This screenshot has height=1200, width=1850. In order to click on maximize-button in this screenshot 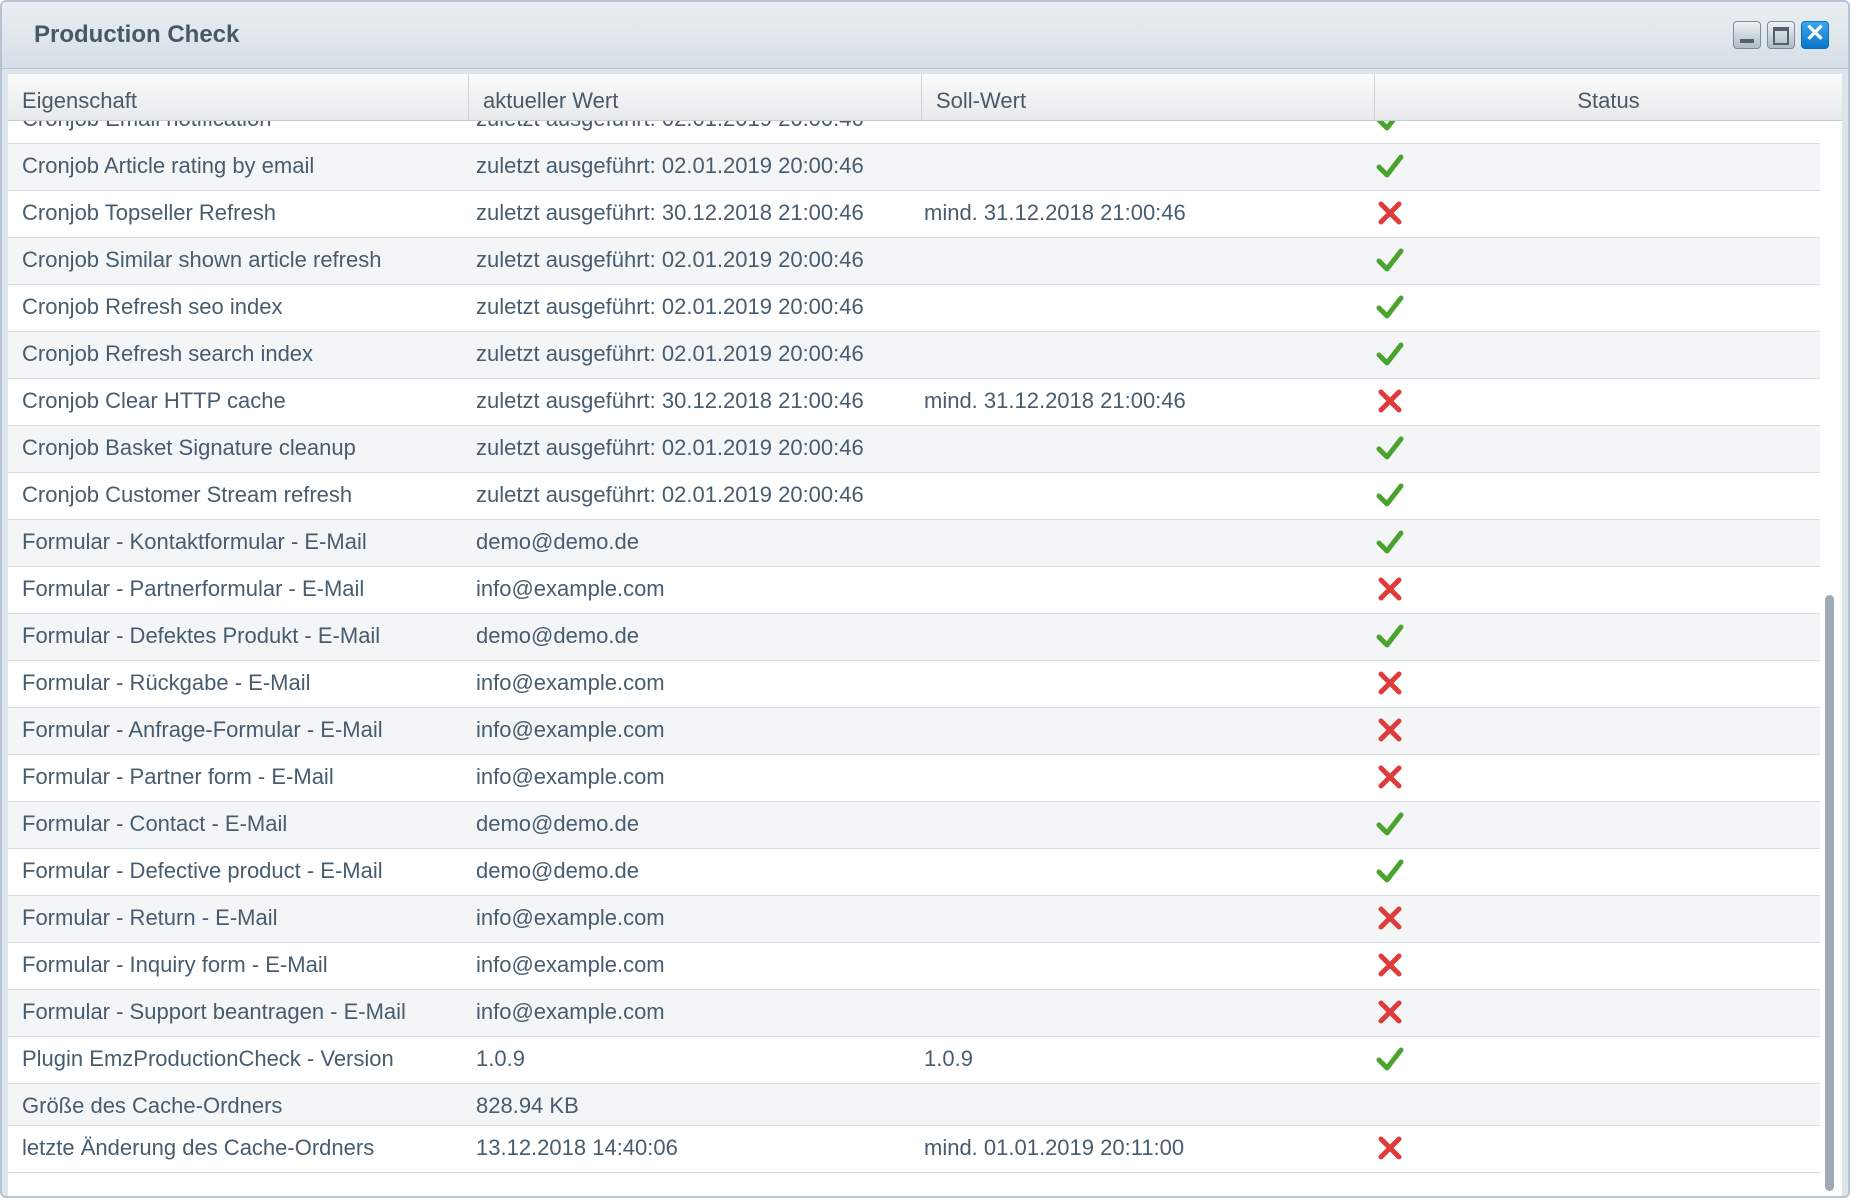, I will do `click(1781, 35)`.